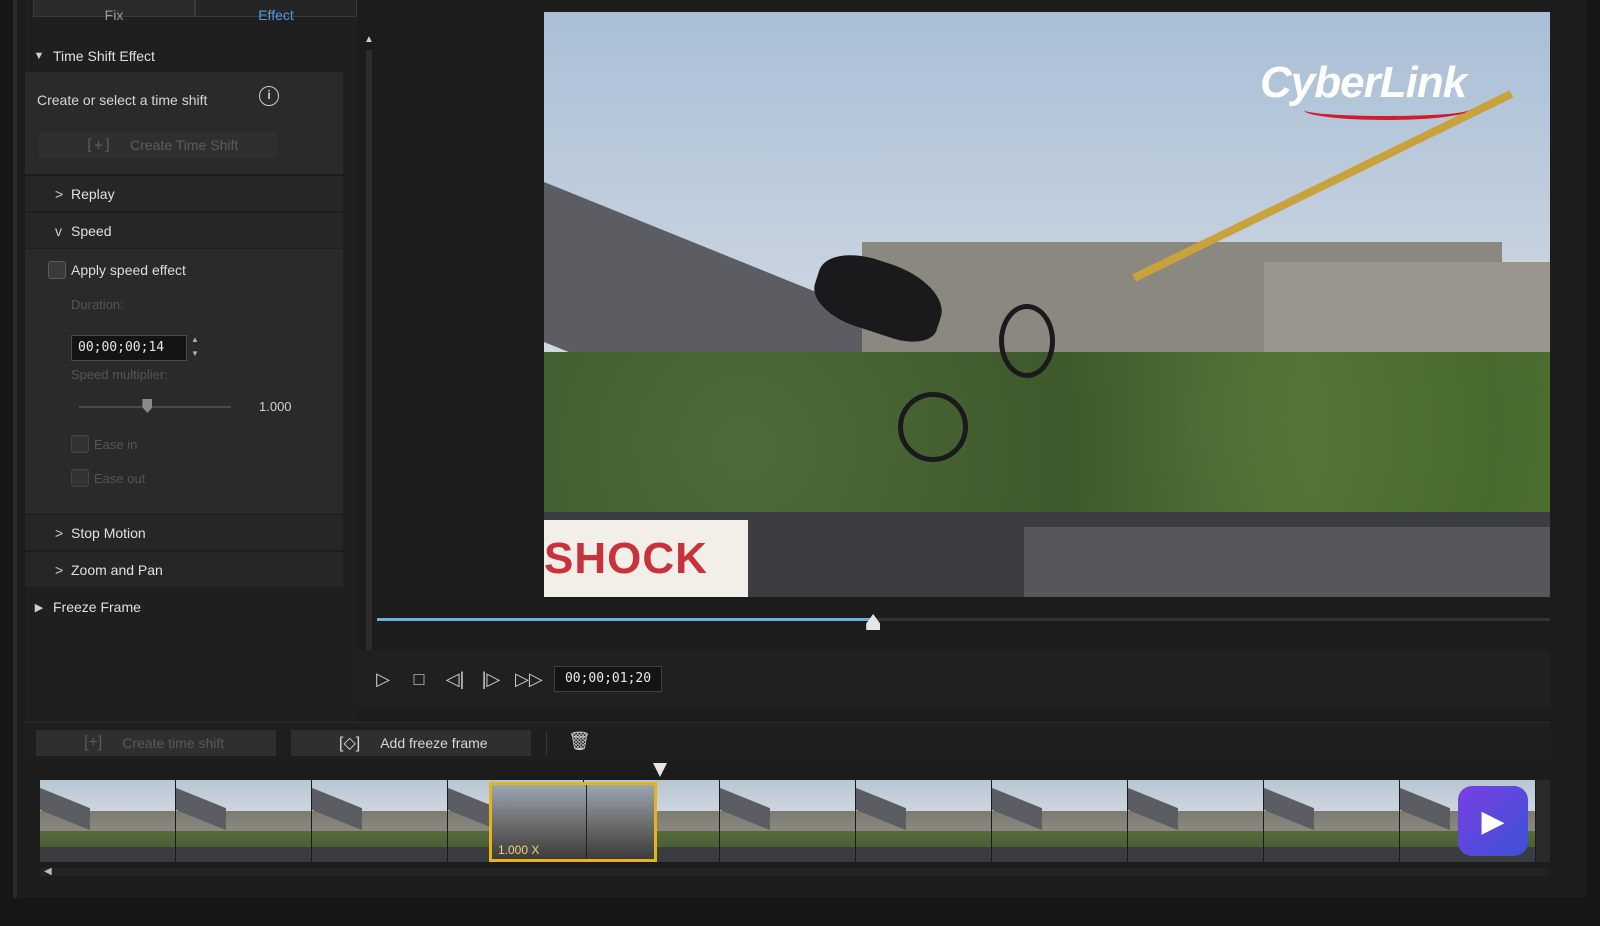 Image resolution: width=1600 pixels, height=926 pixels. I want to click on speed-multiplier-label: Speed multiplier:, so click(119, 374).